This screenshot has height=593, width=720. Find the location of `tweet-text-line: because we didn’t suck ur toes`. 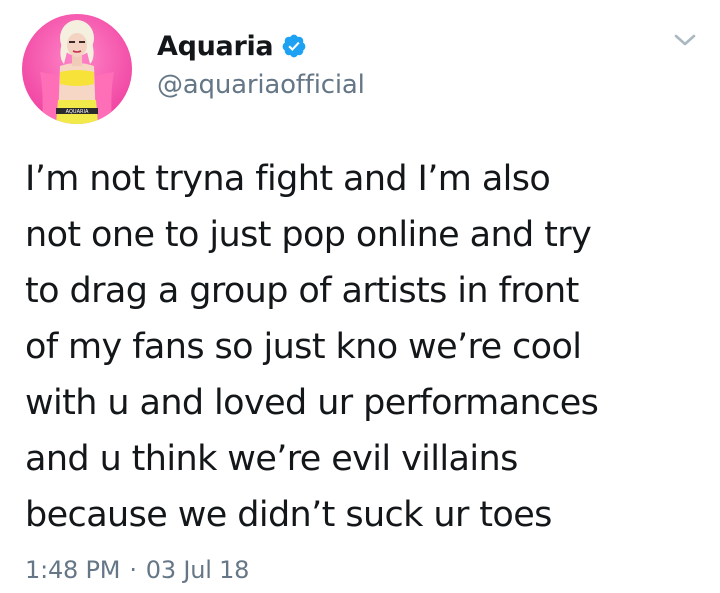

tweet-text-line: because we didn’t suck ur toes is located at coordinates (288, 515).